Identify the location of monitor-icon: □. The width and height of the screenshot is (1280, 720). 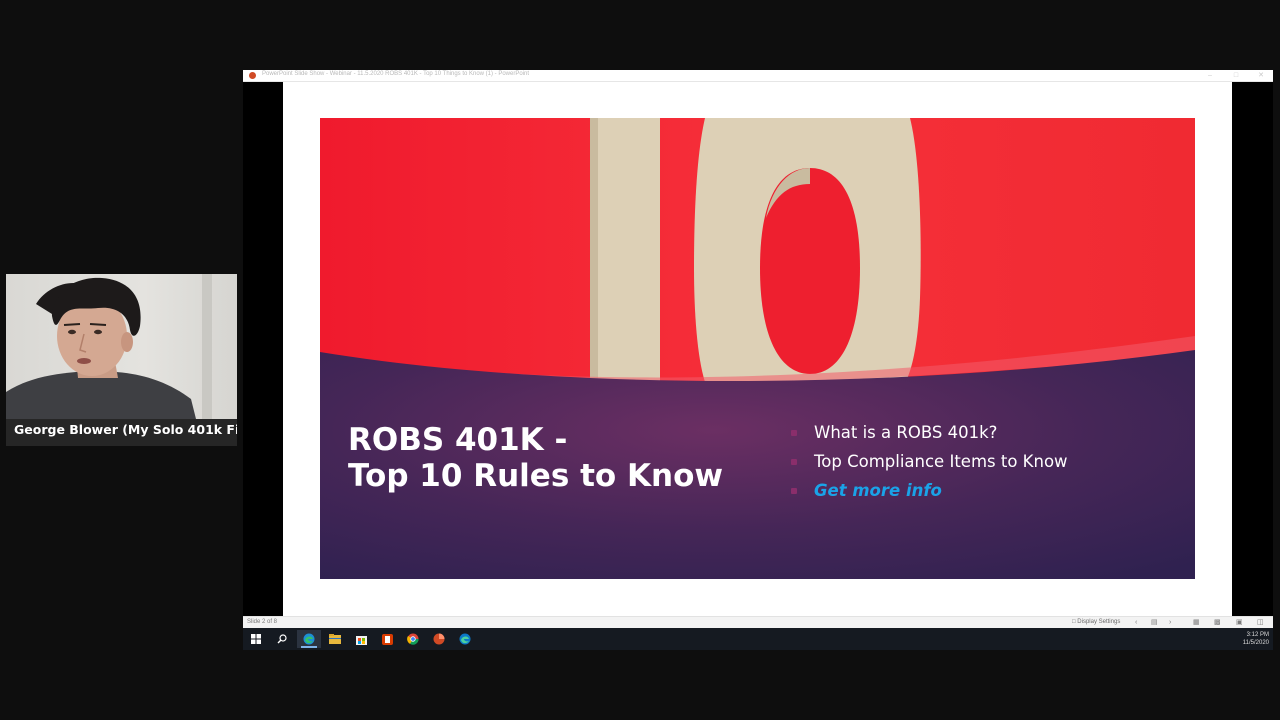
(1074, 622).